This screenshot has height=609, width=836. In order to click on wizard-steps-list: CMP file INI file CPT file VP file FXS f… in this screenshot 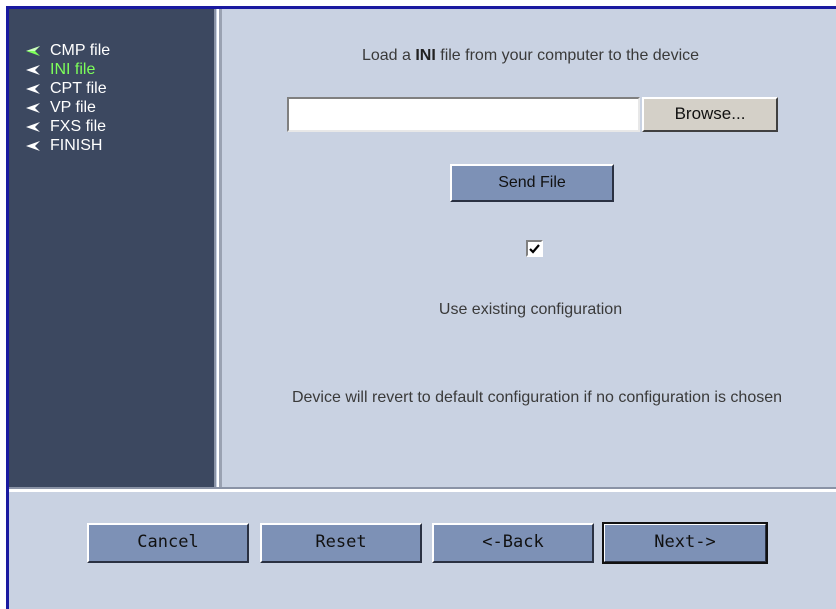, I will do `click(68, 98)`.